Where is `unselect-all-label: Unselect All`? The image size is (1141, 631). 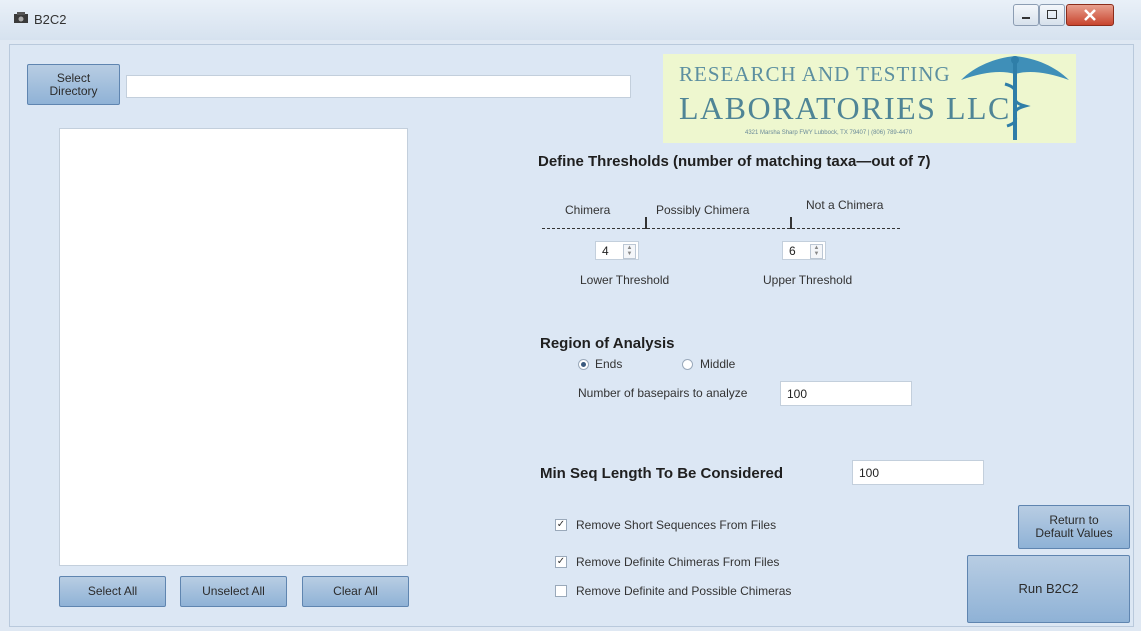
unselect-all-label: Unselect All is located at coordinates (233, 591).